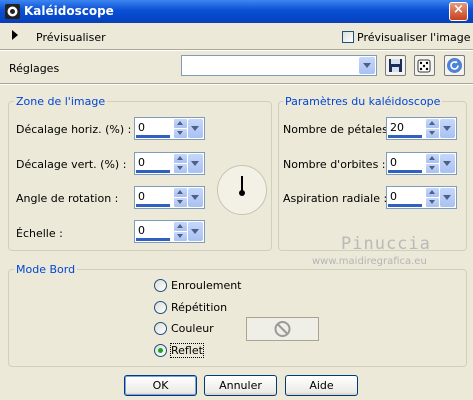 The width and height of the screenshot is (473, 400). I want to click on rotation-angle-spinner: 0, so click(169, 197).